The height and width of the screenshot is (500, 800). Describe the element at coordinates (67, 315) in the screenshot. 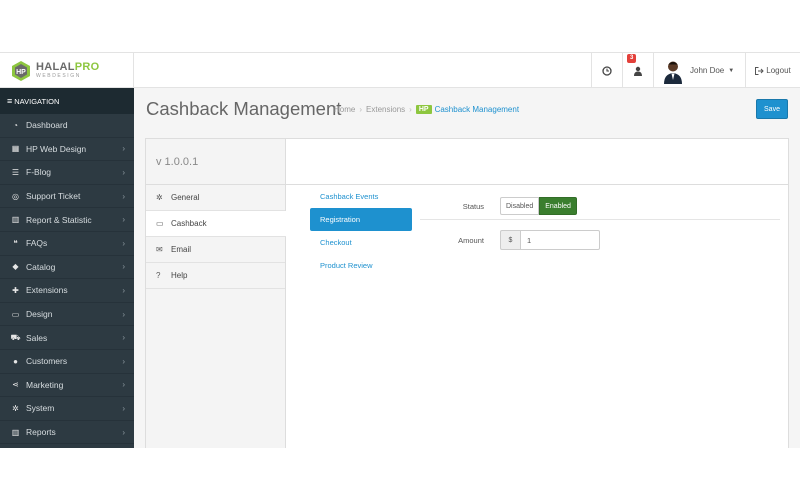

I see `sidebar-item-design: ▭ Design ›` at that location.